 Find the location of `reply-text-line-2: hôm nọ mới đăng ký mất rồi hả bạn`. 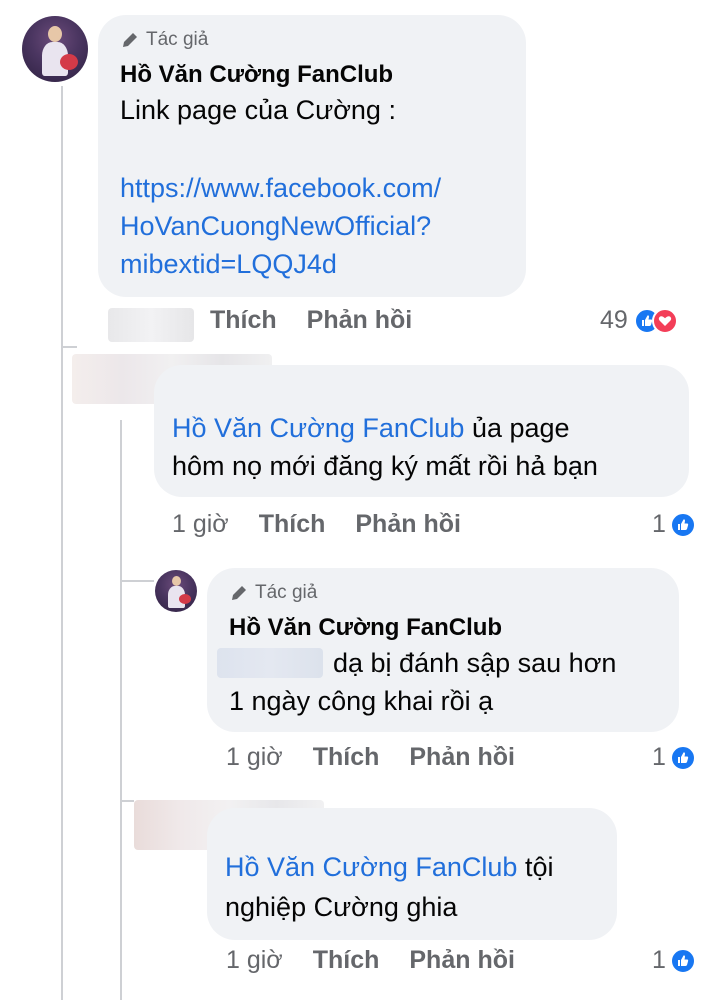

reply-text-line-2: hôm nọ mới đăng ký mất rồi hả bạn is located at coordinates (385, 466).